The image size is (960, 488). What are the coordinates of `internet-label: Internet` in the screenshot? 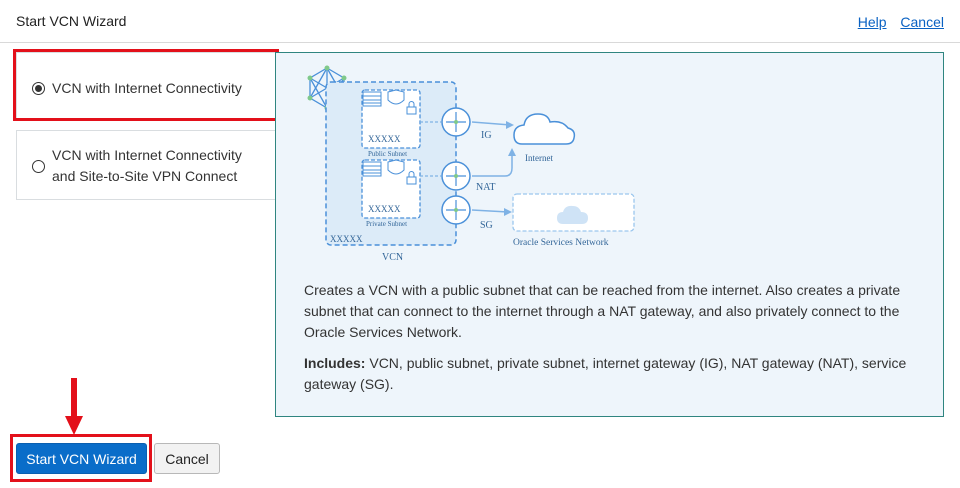 It's located at (539, 158).